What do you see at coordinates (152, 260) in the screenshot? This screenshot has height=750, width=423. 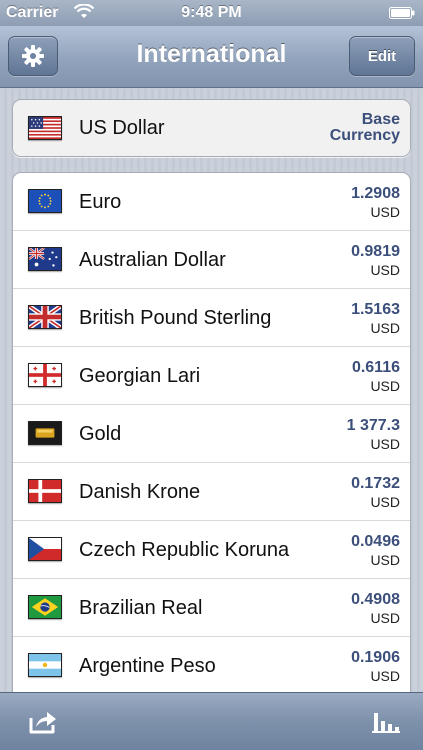 I see `currency-name: Australian Dollar` at bounding box center [152, 260].